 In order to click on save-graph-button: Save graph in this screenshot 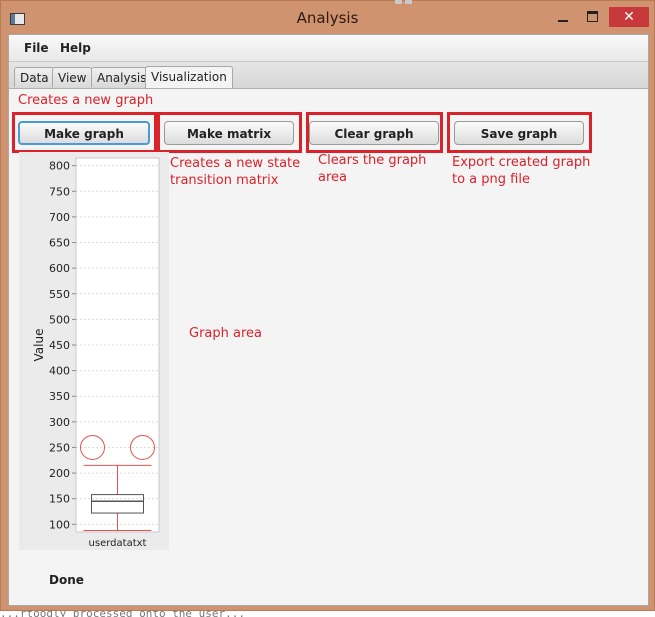, I will do `click(519, 133)`.